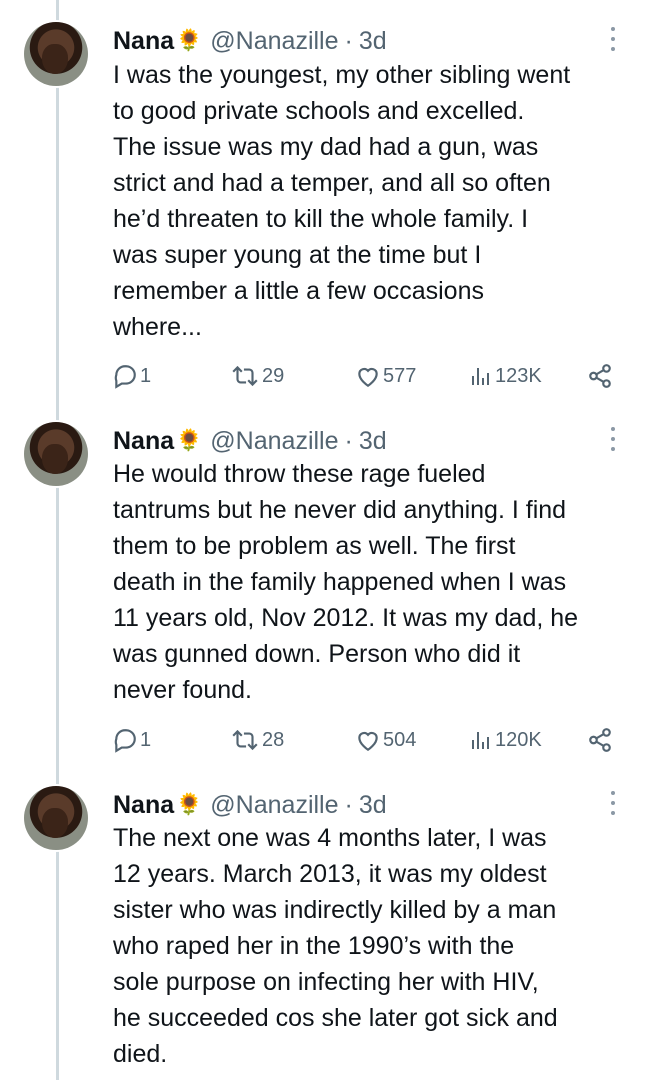 The height and width of the screenshot is (1080, 650). I want to click on like-button: 577, so click(385, 376).